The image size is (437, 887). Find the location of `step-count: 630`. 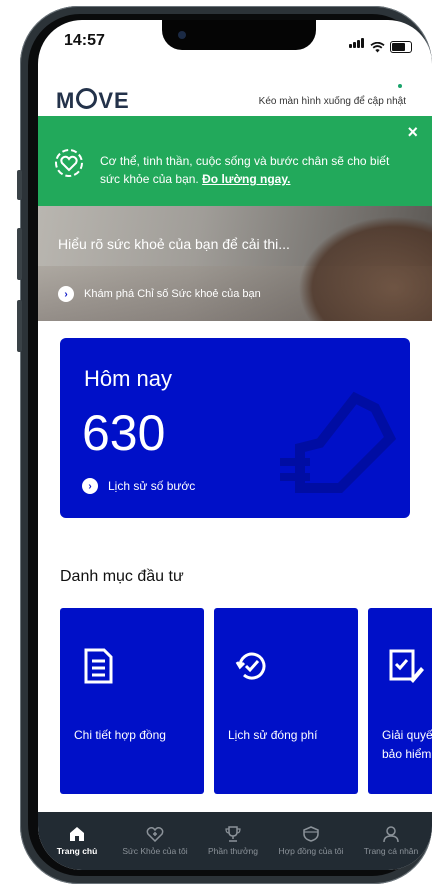

step-count: 630 is located at coordinates (124, 433).